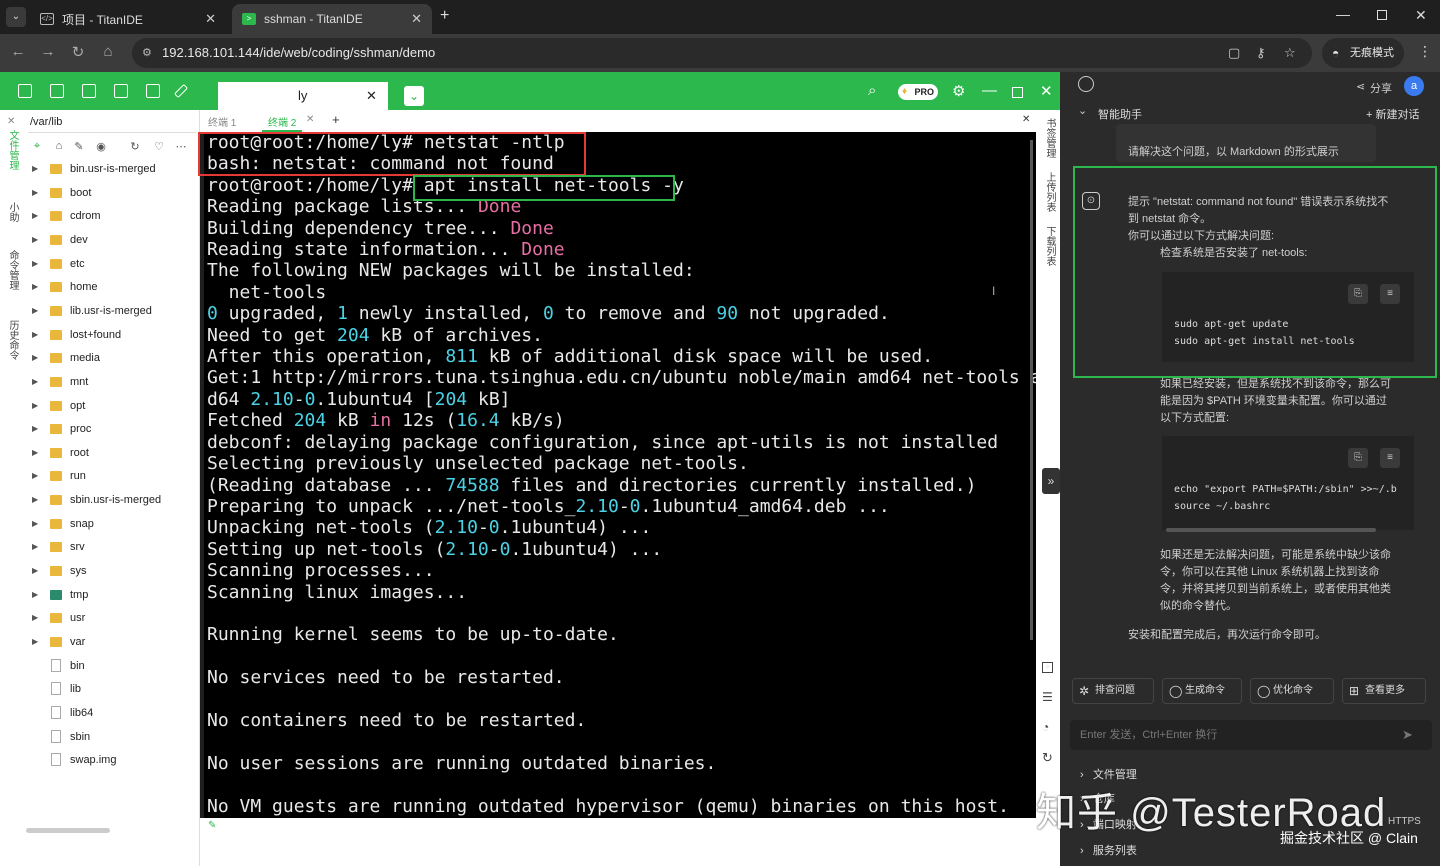  What do you see at coordinates (1360, 86) in the screenshot?
I see `share-icon: ⋖` at bounding box center [1360, 86].